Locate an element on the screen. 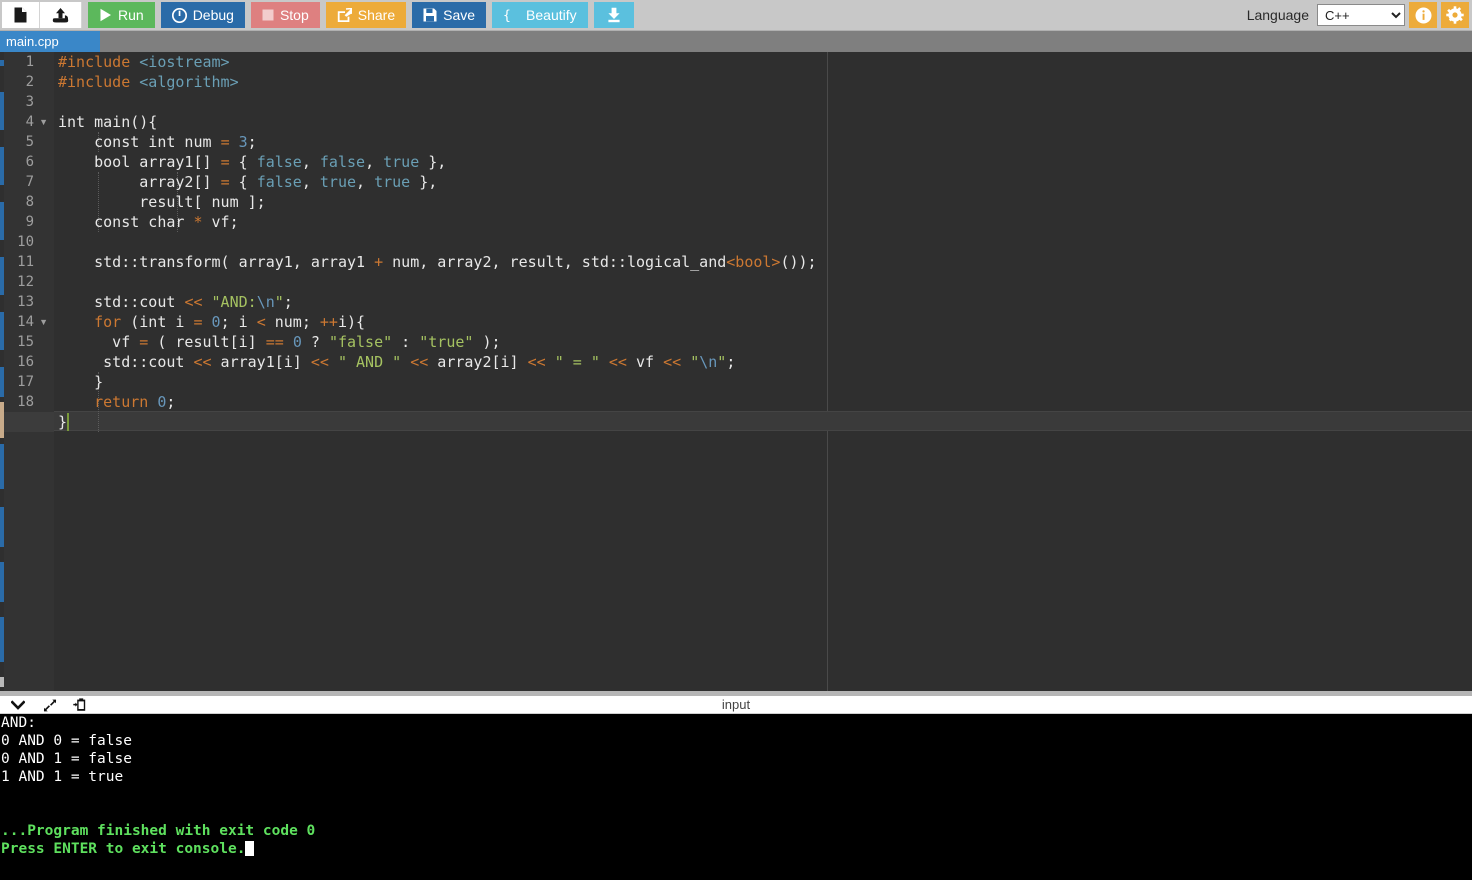 The image size is (1472, 880). code-token: <algorithm> is located at coordinates (189, 82).